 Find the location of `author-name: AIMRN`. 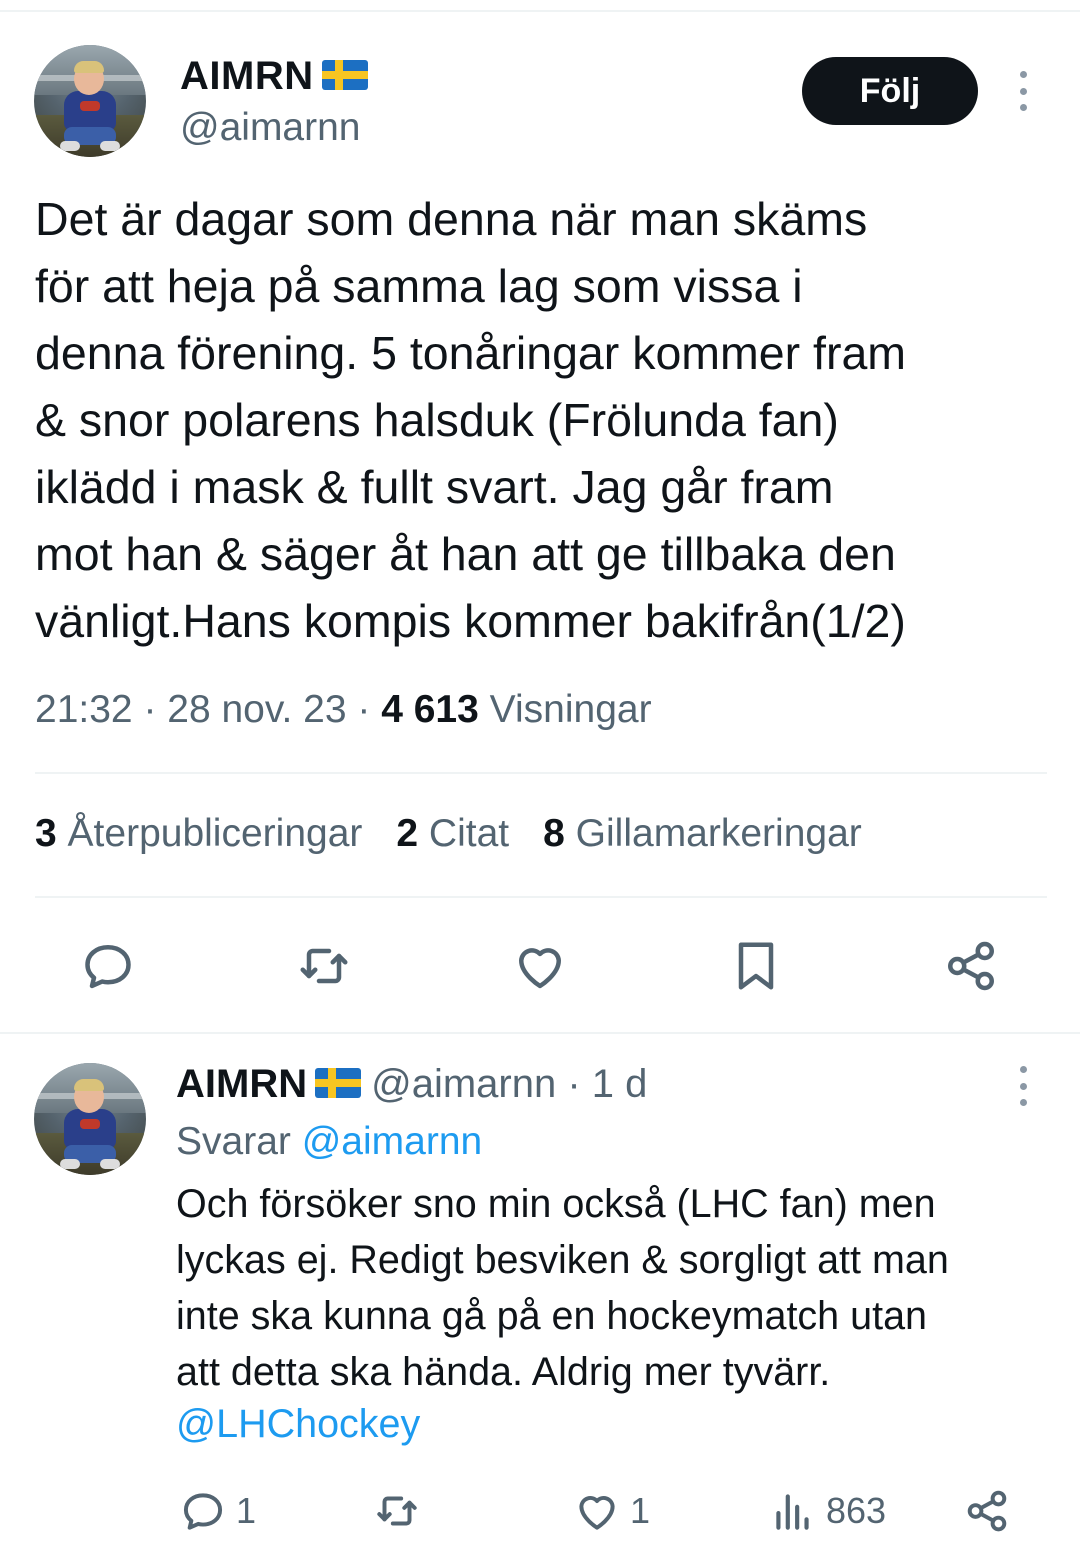

author-name: AIMRN is located at coordinates (274, 76).